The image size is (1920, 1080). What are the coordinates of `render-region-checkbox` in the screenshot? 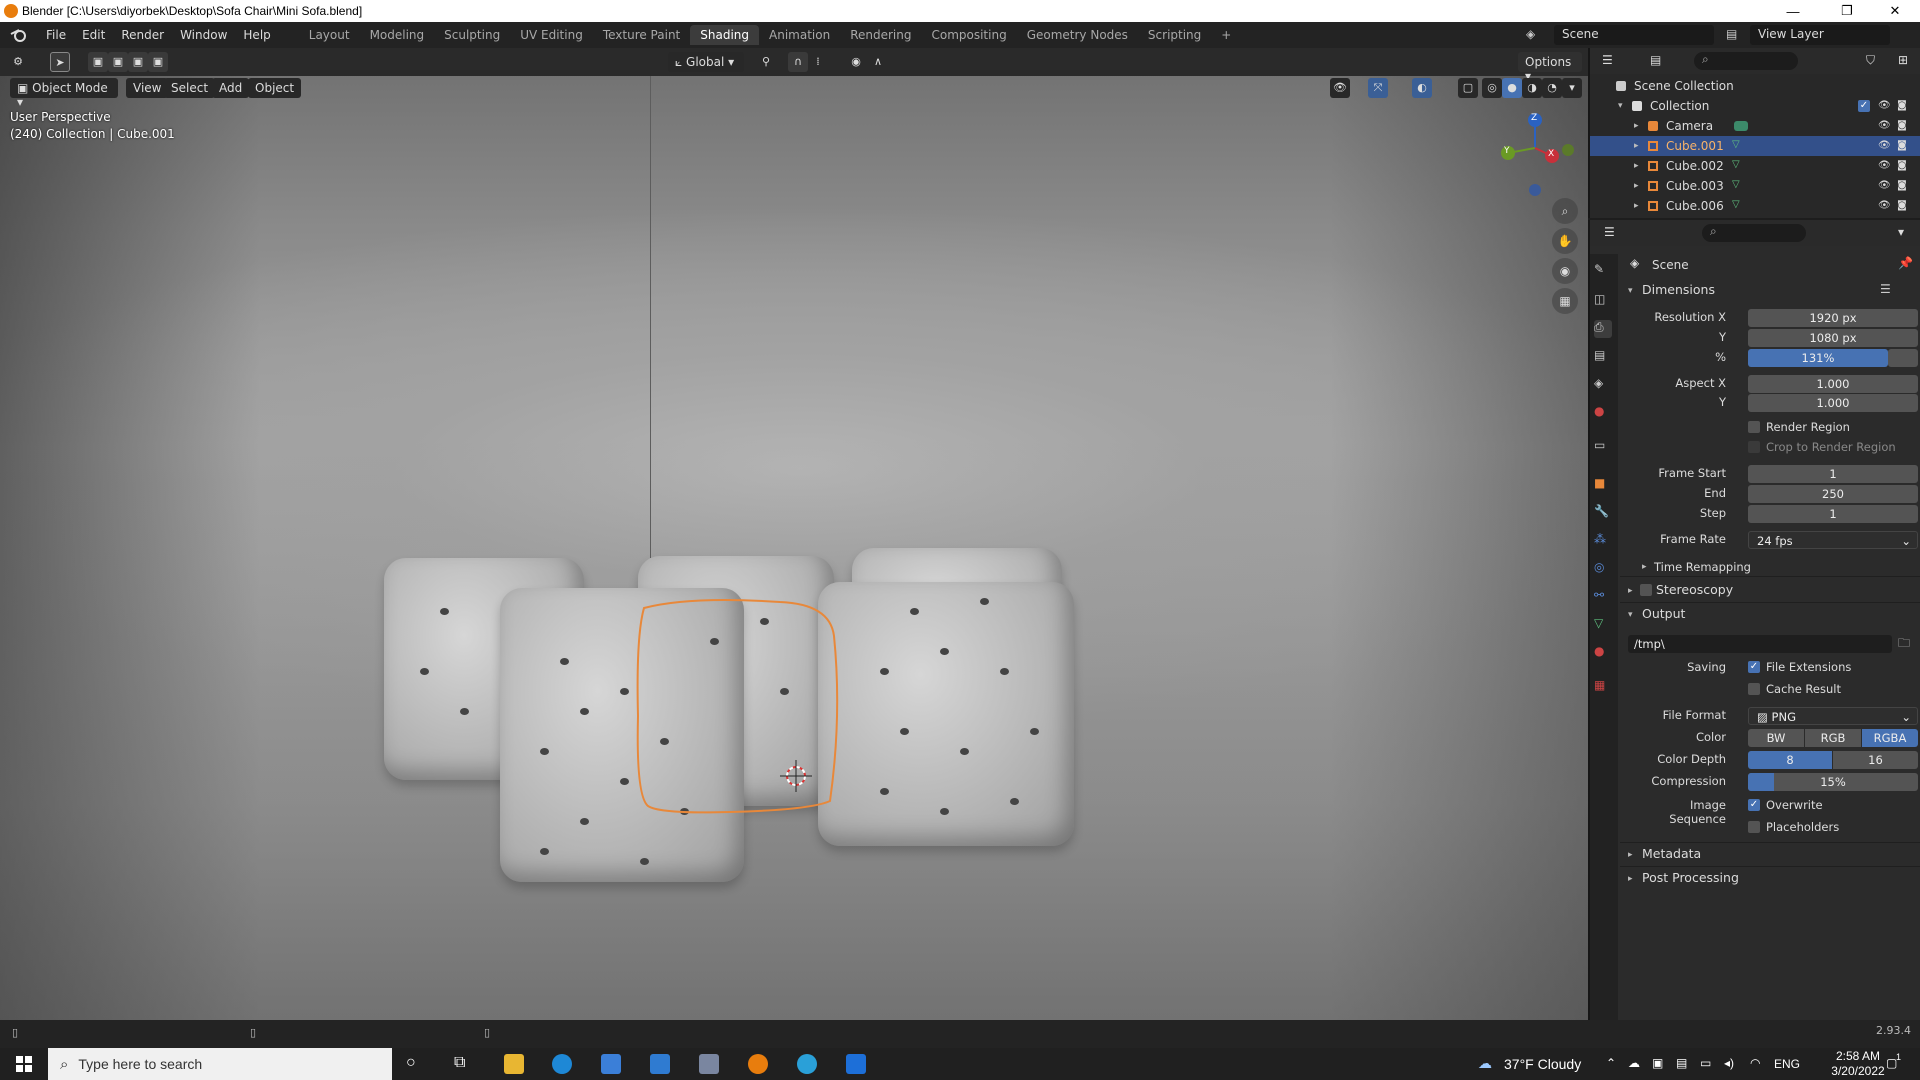 It's located at (1754, 427).